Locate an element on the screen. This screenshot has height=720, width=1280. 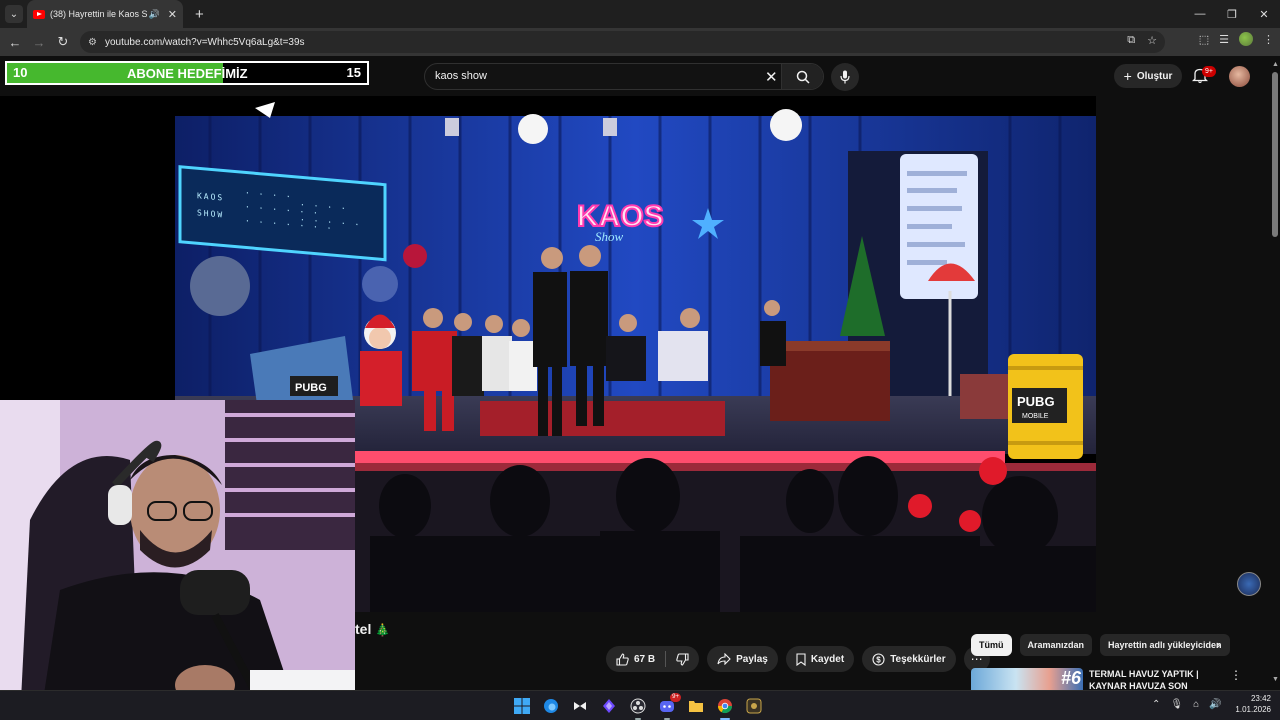
windows-taskbar: 9+ ⌃ 🎙 ⌂ 🔊 is located at coordinates (640, 705).